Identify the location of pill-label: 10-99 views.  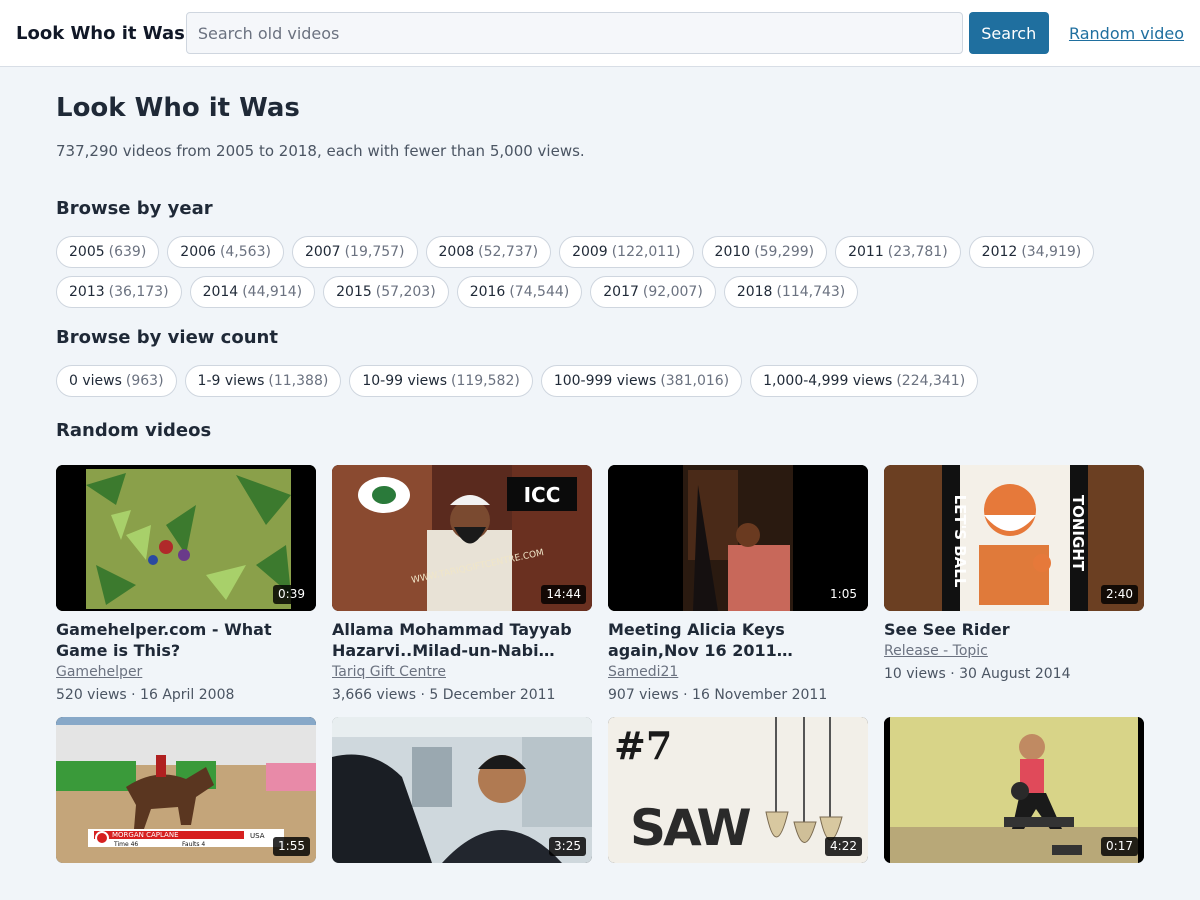
(404, 381).